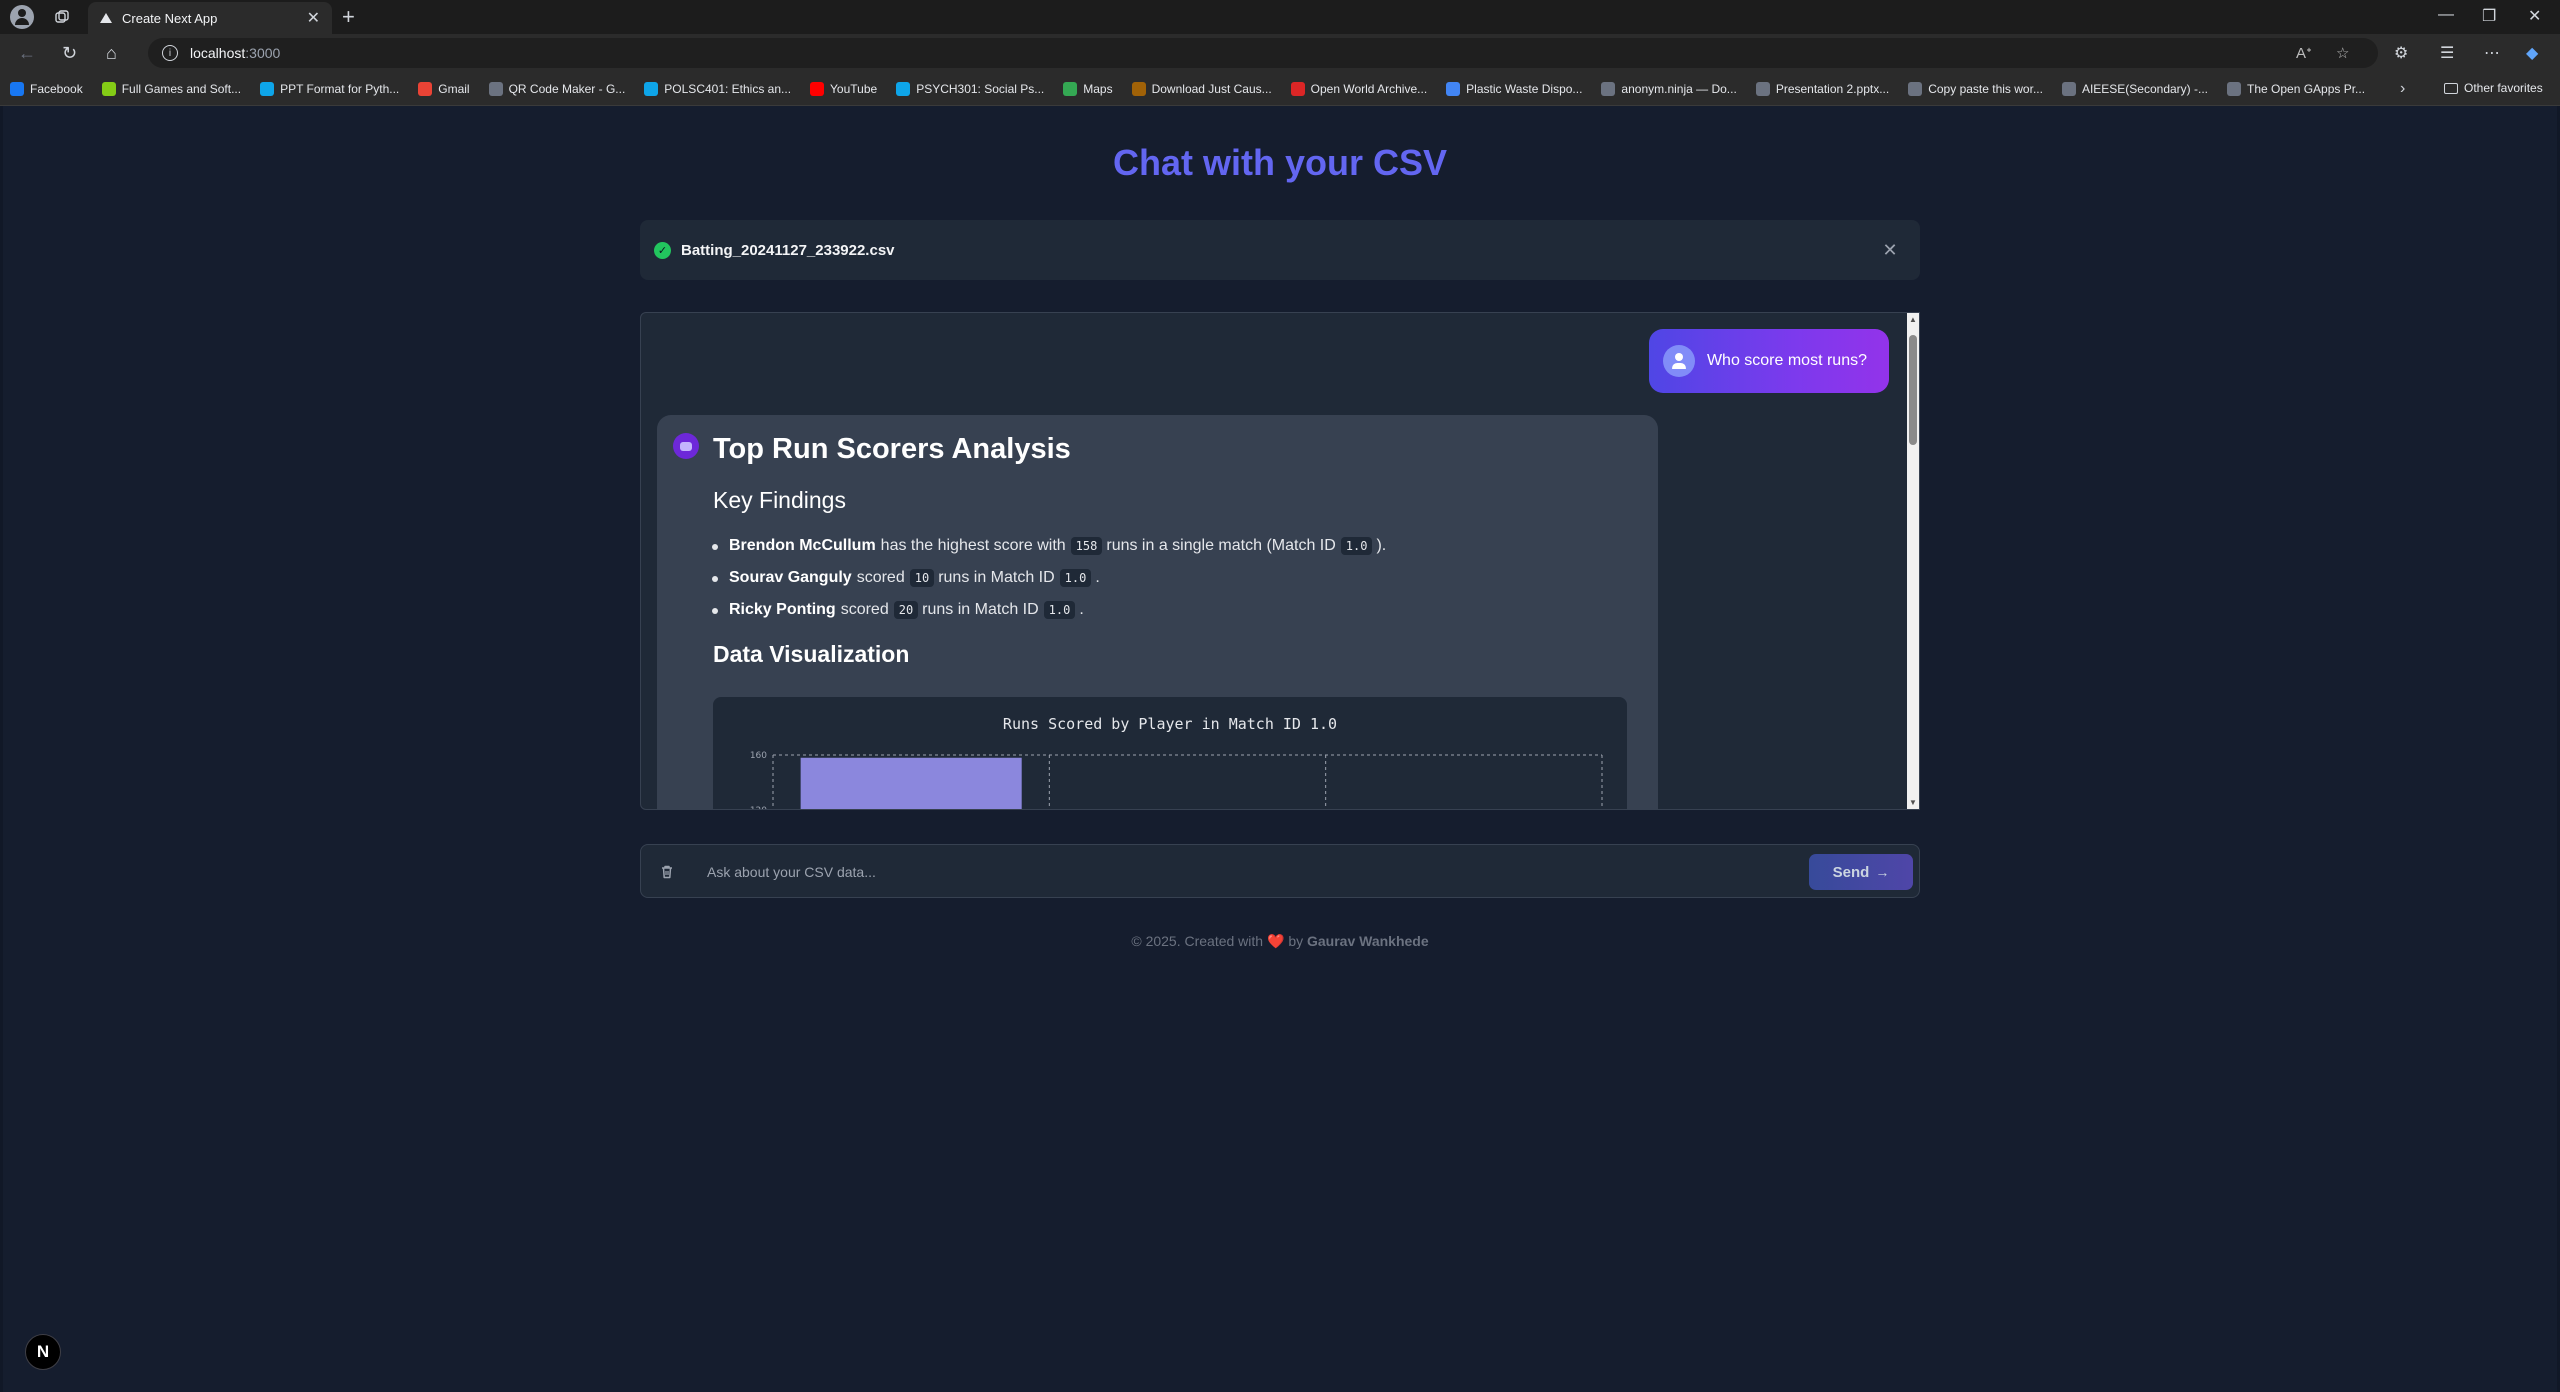 The width and height of the screenshot is (2560, 1392). I want to click on finding-text: runs in a single match (Match ID, so click(1221, 545).